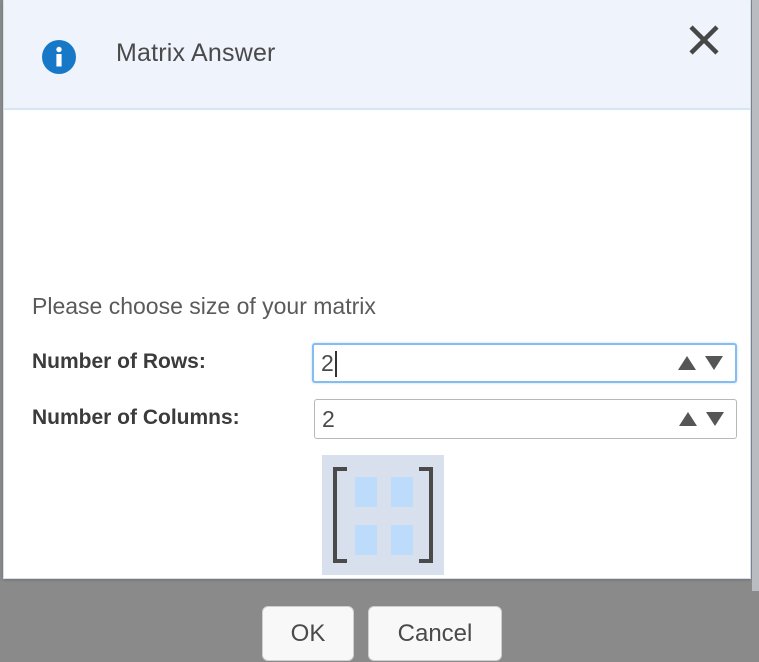  I want to click on rows-increment-triangle-up-icon, so click(687, 363).